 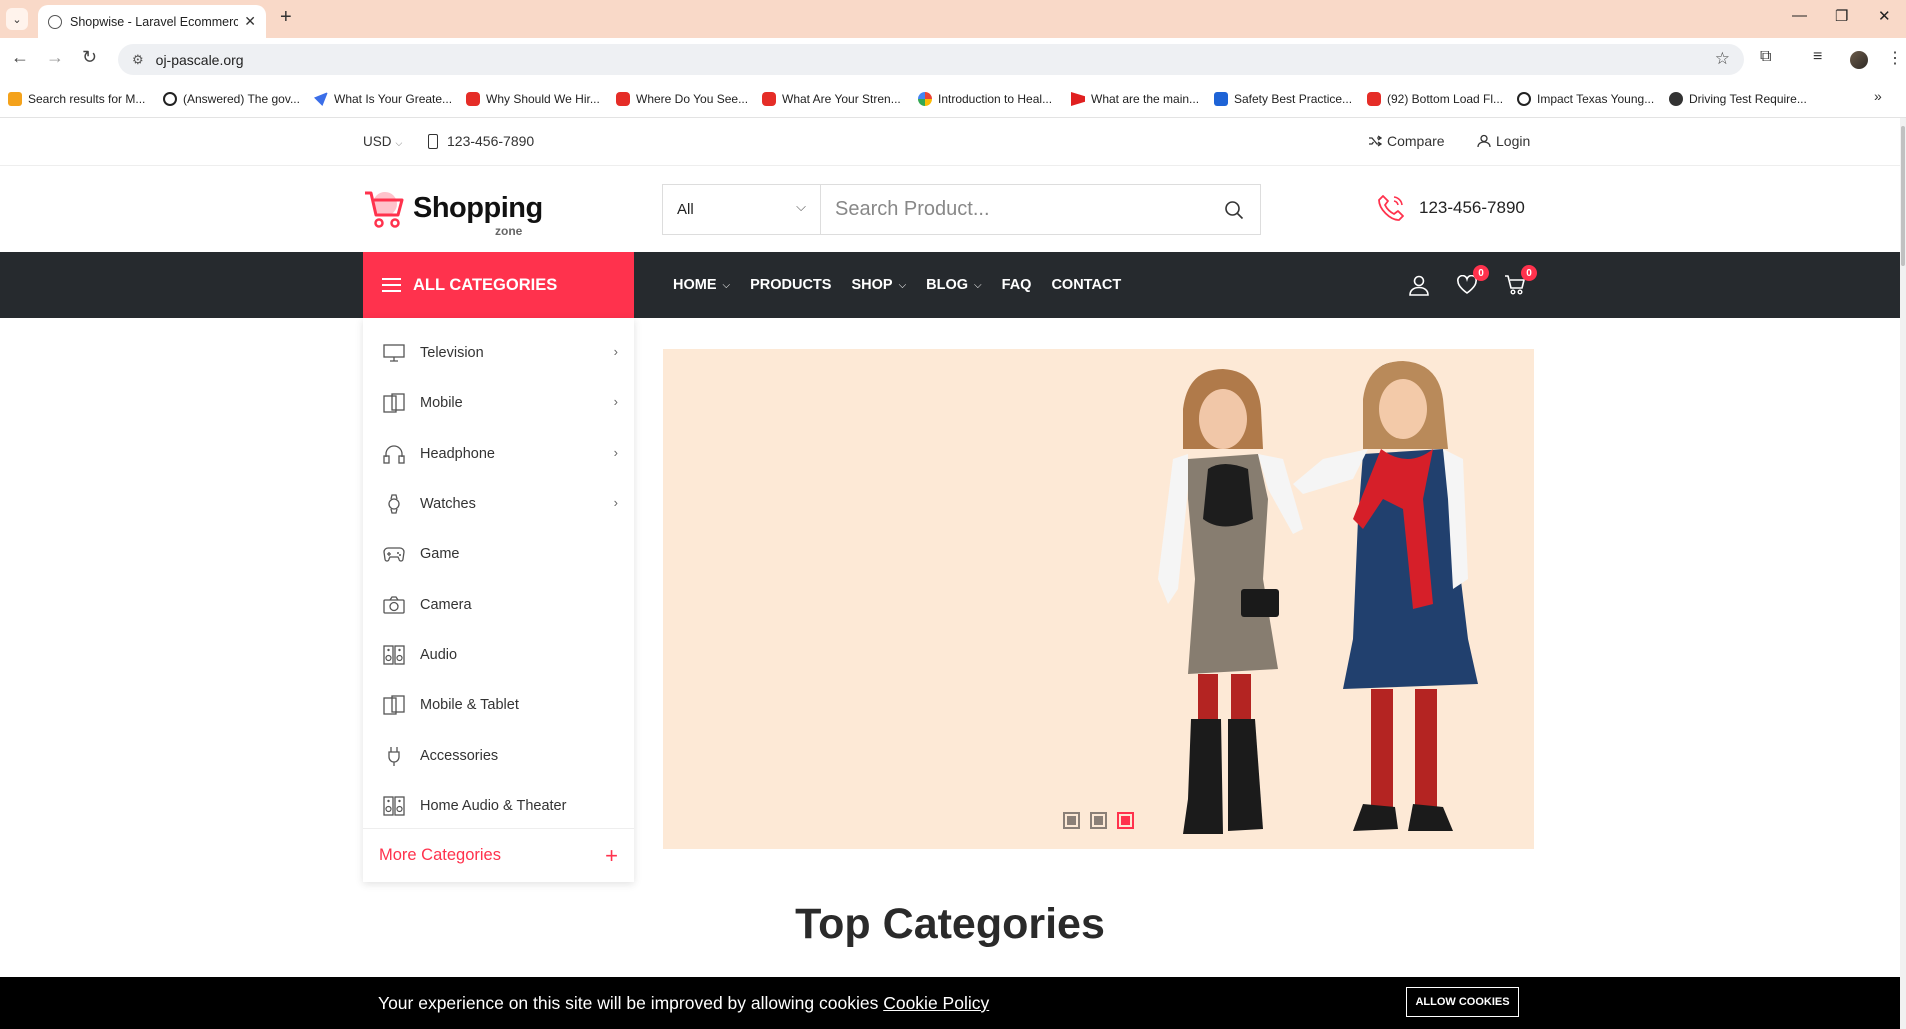 What do you see at coordinates (1462, 1002) in the screenshot?
I see `allow-cookies-button: ALLOW COOKIES` at bounding box center [1462, 1002].